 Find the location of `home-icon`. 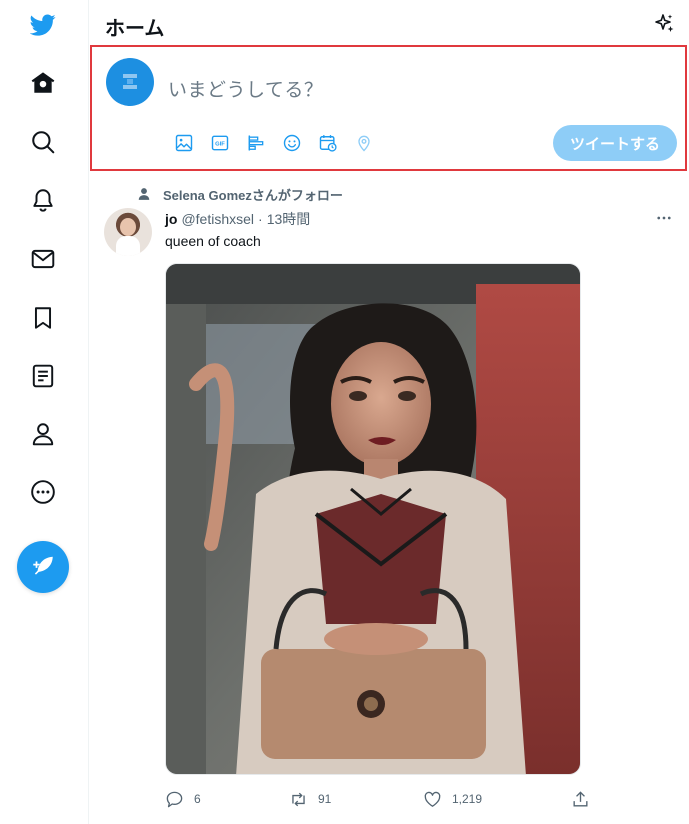

home-icon is located at coordinates (43, 83).